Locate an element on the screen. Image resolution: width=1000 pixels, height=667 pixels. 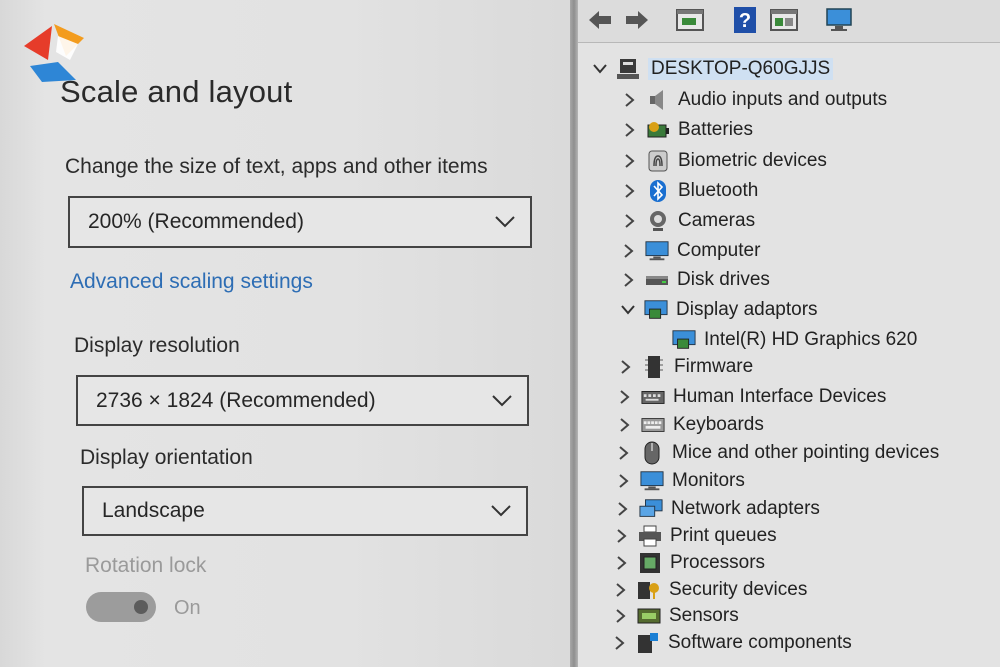
scale-dropdown: 200% (Recommended) is located at coordinates (300, 222).